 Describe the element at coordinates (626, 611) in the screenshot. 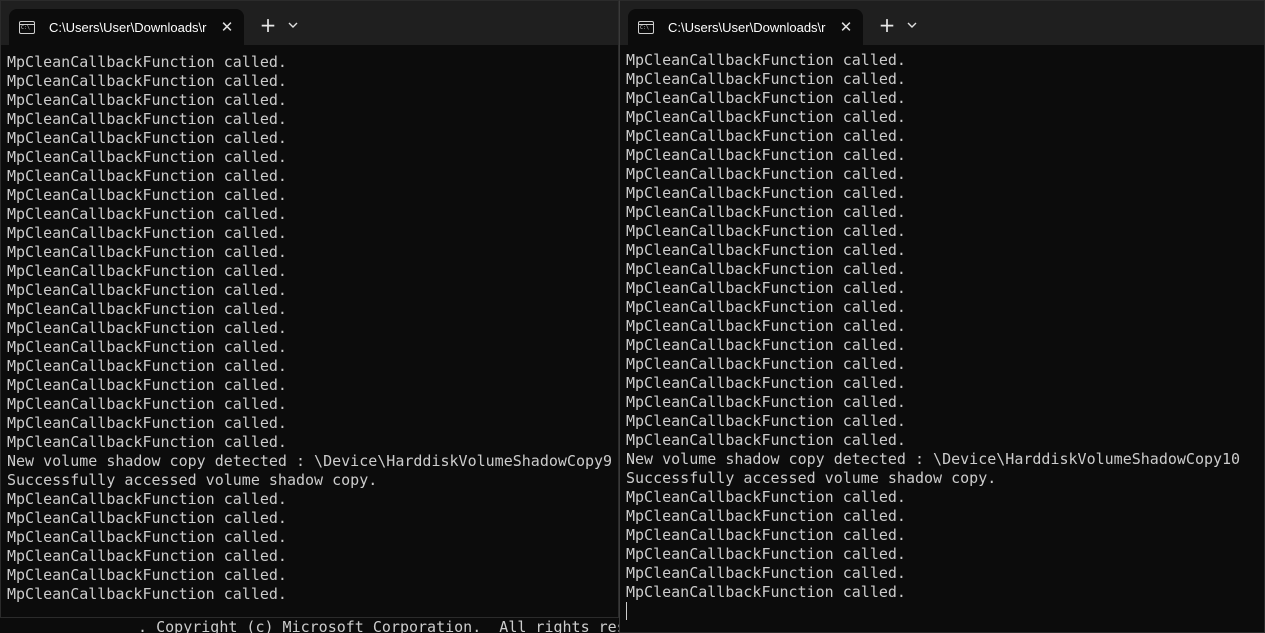

I see `text-cursor` at that location.